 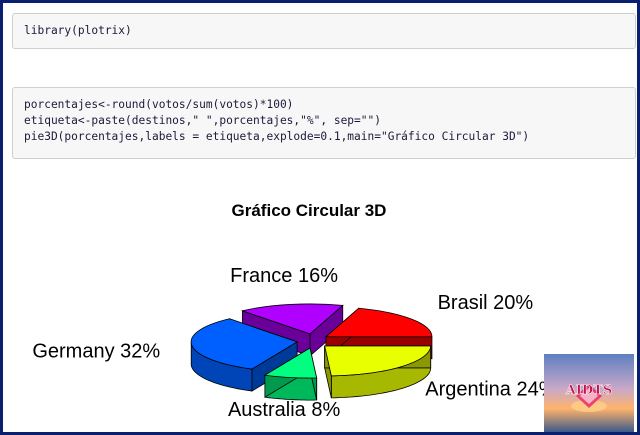 I want to click on pie-label: Brasil 20%, so click(x=486, y=303).